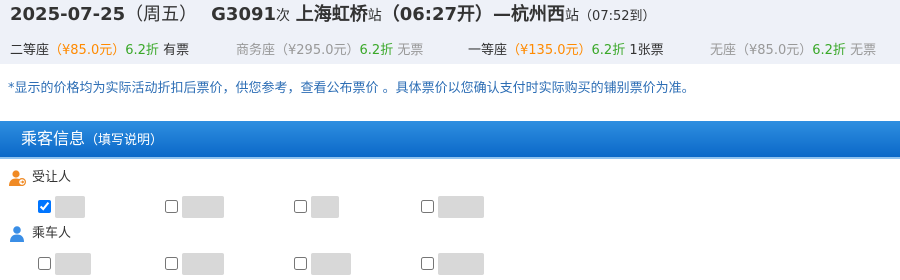 This screenshot has width=900, height=280. I want to click on passenger-group-label: 乘车人, so click(39, 234).